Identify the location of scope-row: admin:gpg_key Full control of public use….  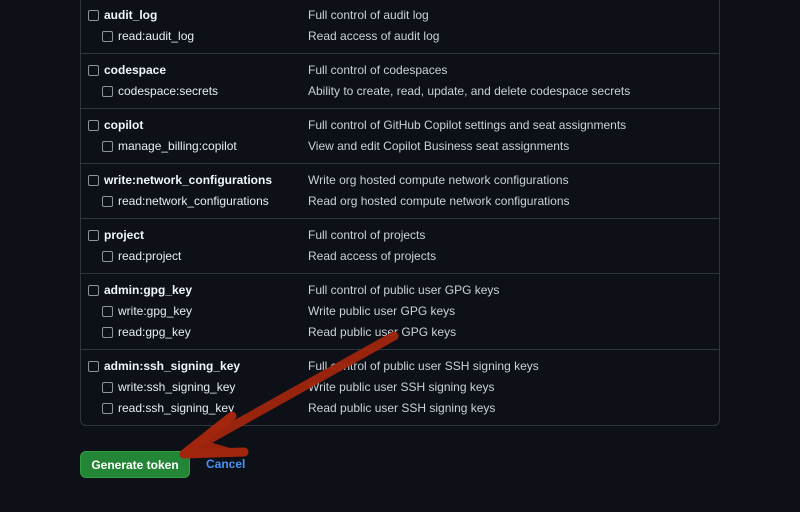
(400, 290).